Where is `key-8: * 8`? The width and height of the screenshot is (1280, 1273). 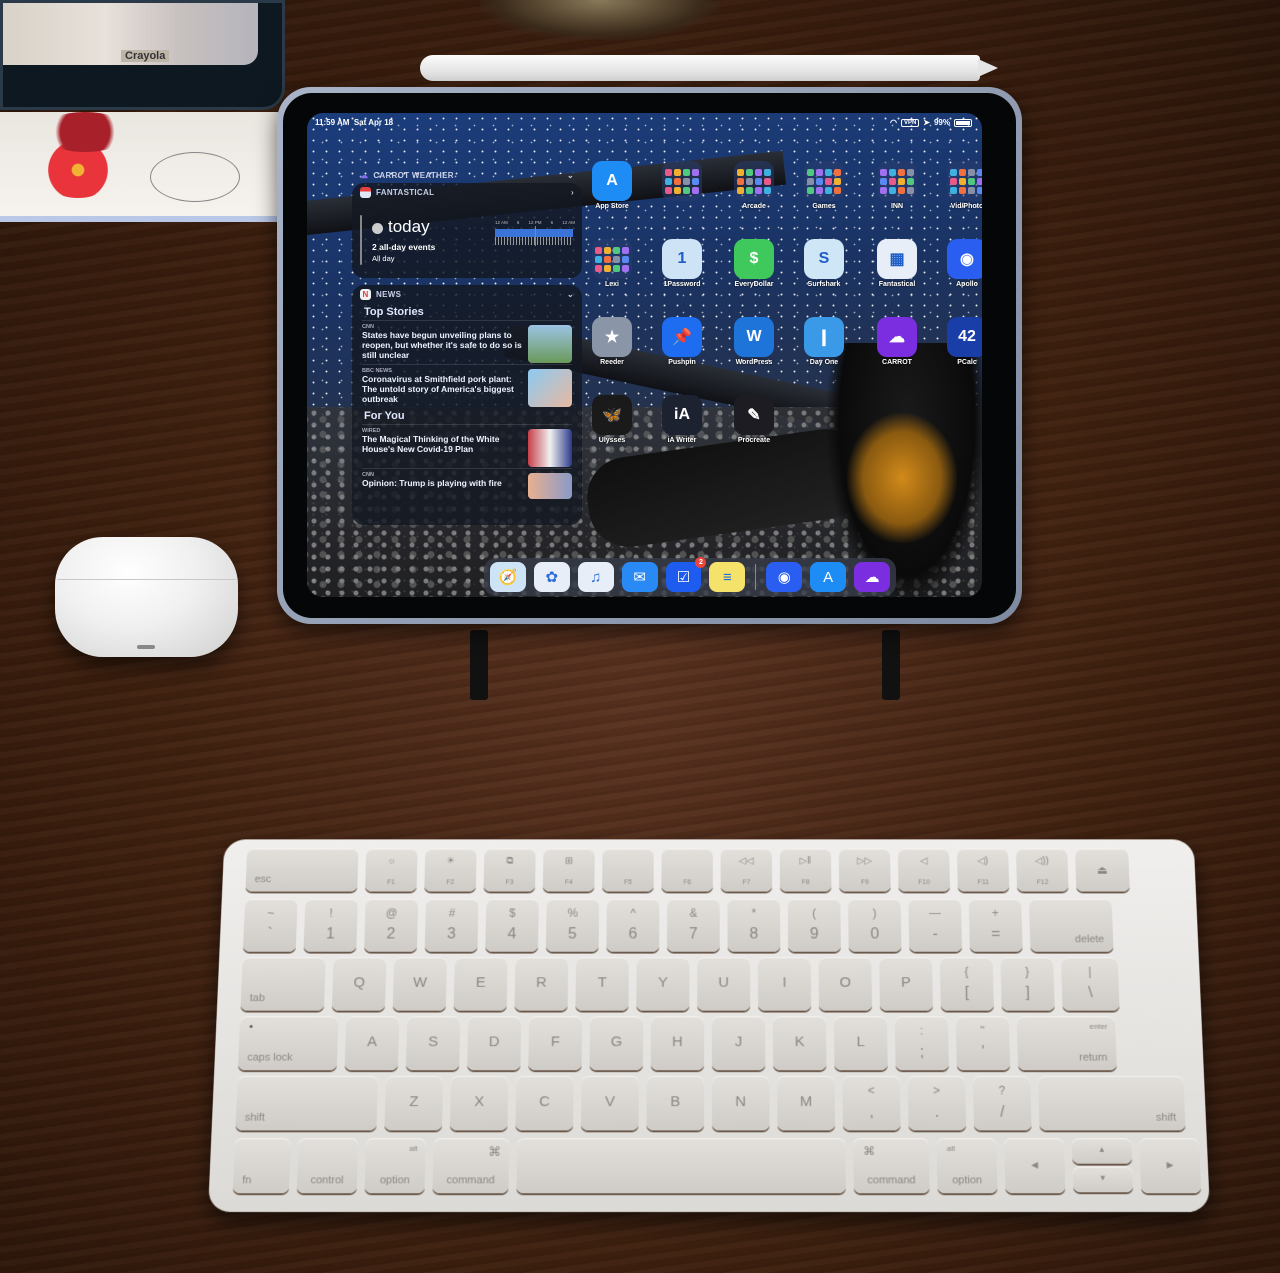
key-8: * 8 is located at coordinates (754, 925).